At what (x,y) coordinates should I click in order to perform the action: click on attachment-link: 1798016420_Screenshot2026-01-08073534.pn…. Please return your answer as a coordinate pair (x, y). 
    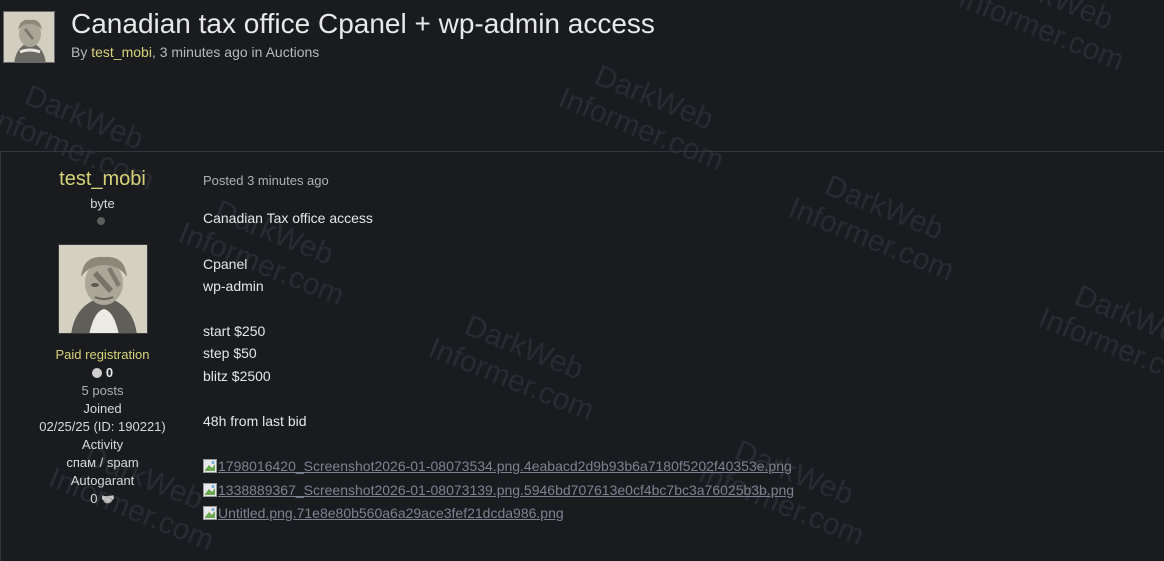
    Looking at the image, I should click on (497, 466).